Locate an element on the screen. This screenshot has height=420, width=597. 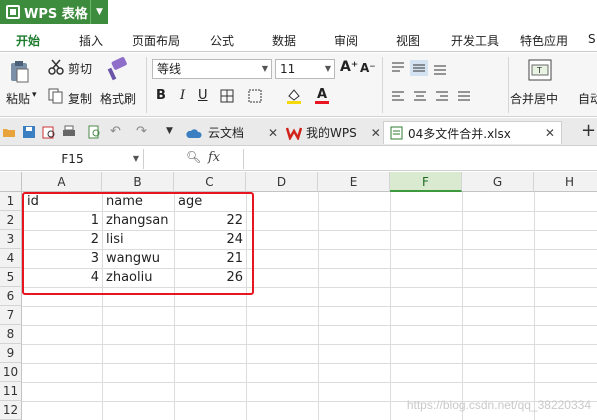
doc-tab-cloud: 云文档 ✕ is located at coordinates (232, 132).